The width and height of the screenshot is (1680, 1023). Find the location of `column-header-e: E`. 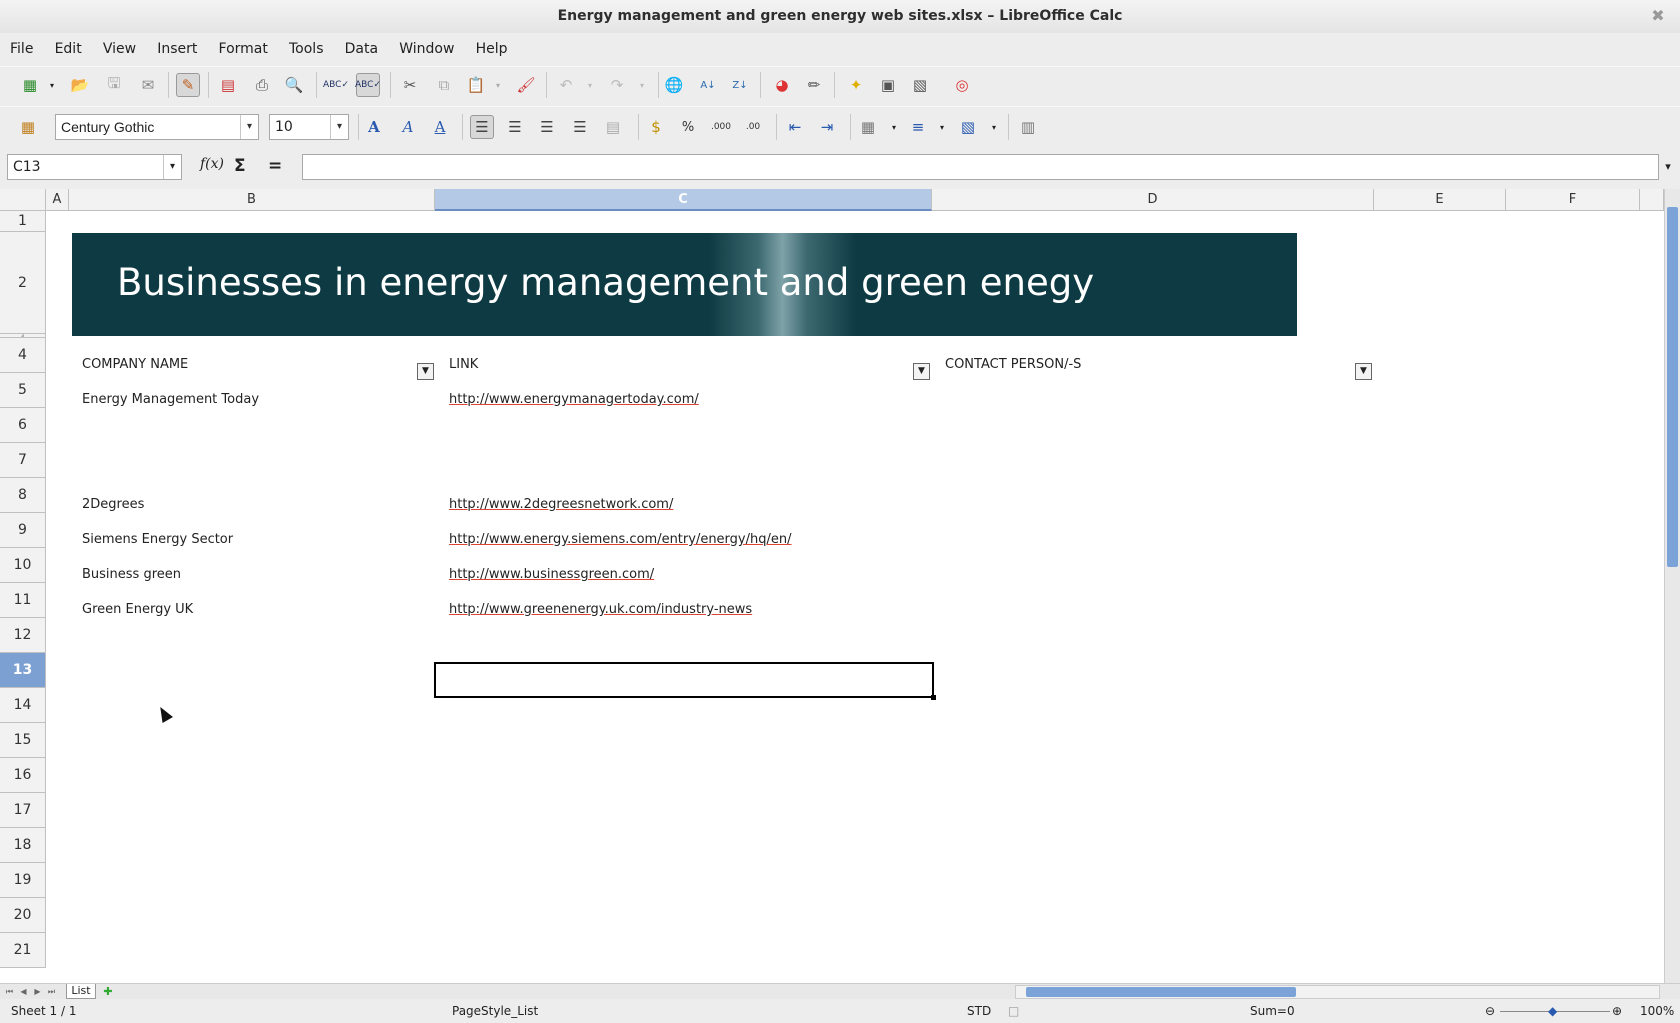

column-header-e: E is located at coordinates (1440, 200).